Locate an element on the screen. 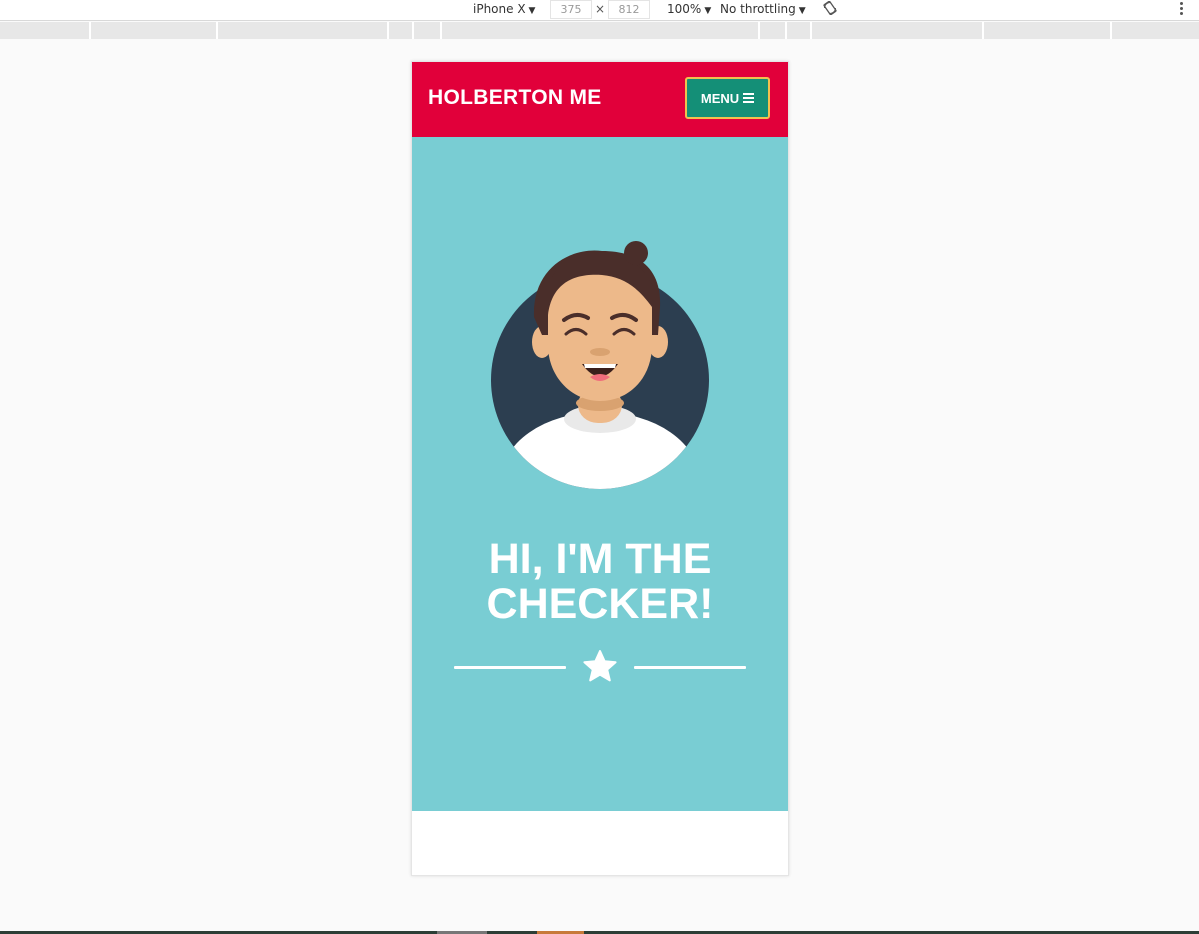  throttling-value: No throttling is located at coordinates (758, 9).